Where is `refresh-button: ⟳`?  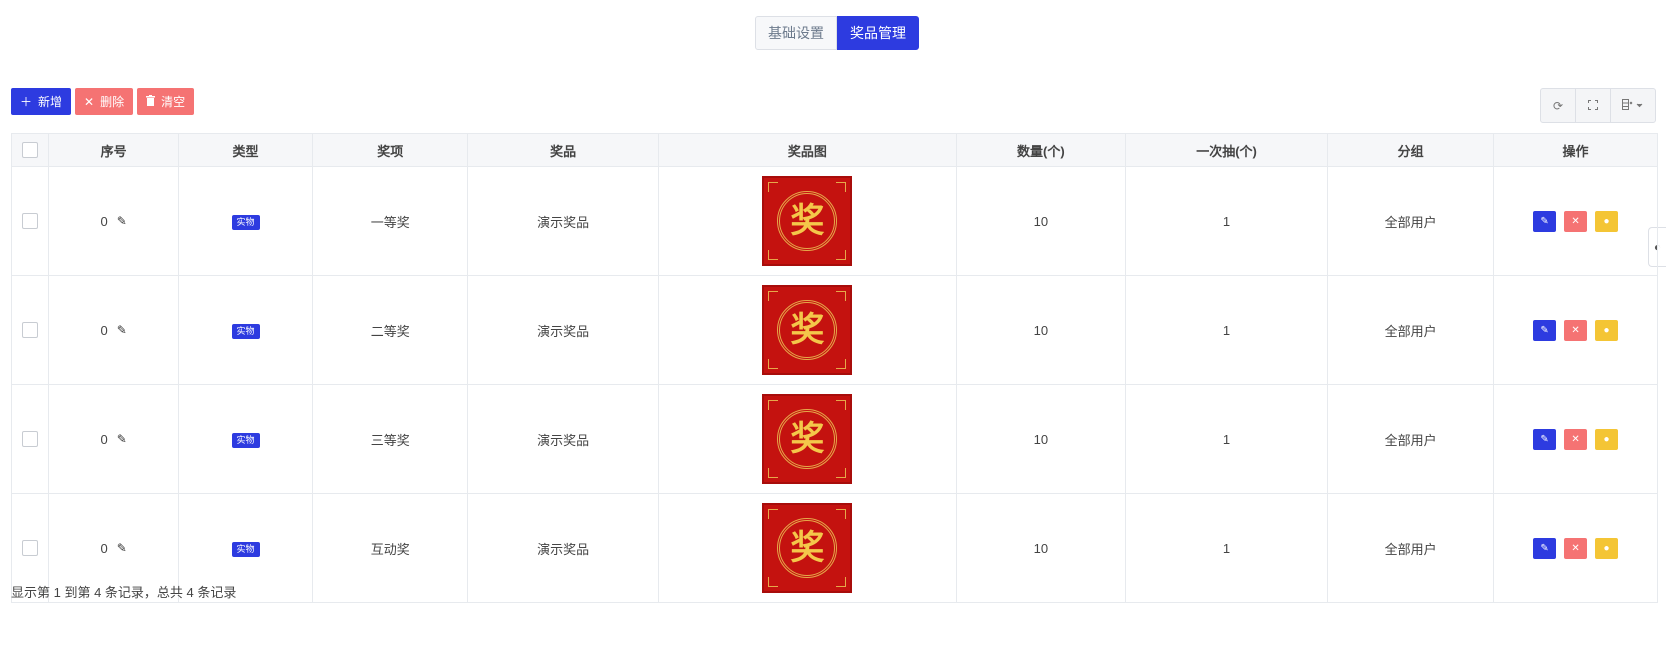
refresh-button: ⟳ is located at coordinates (1558, 105).